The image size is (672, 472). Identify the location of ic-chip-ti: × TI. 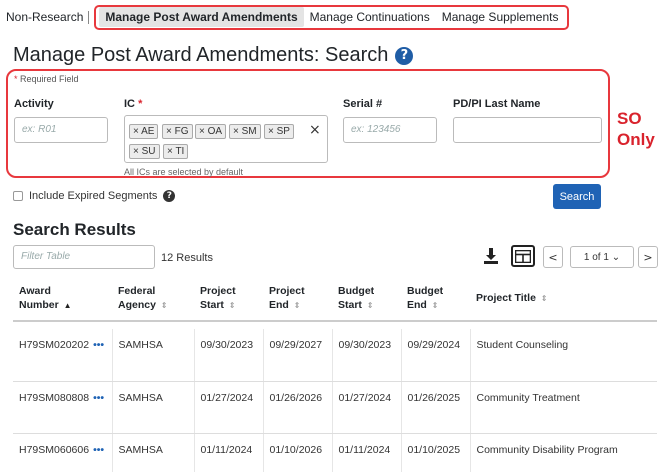
(176, 151).